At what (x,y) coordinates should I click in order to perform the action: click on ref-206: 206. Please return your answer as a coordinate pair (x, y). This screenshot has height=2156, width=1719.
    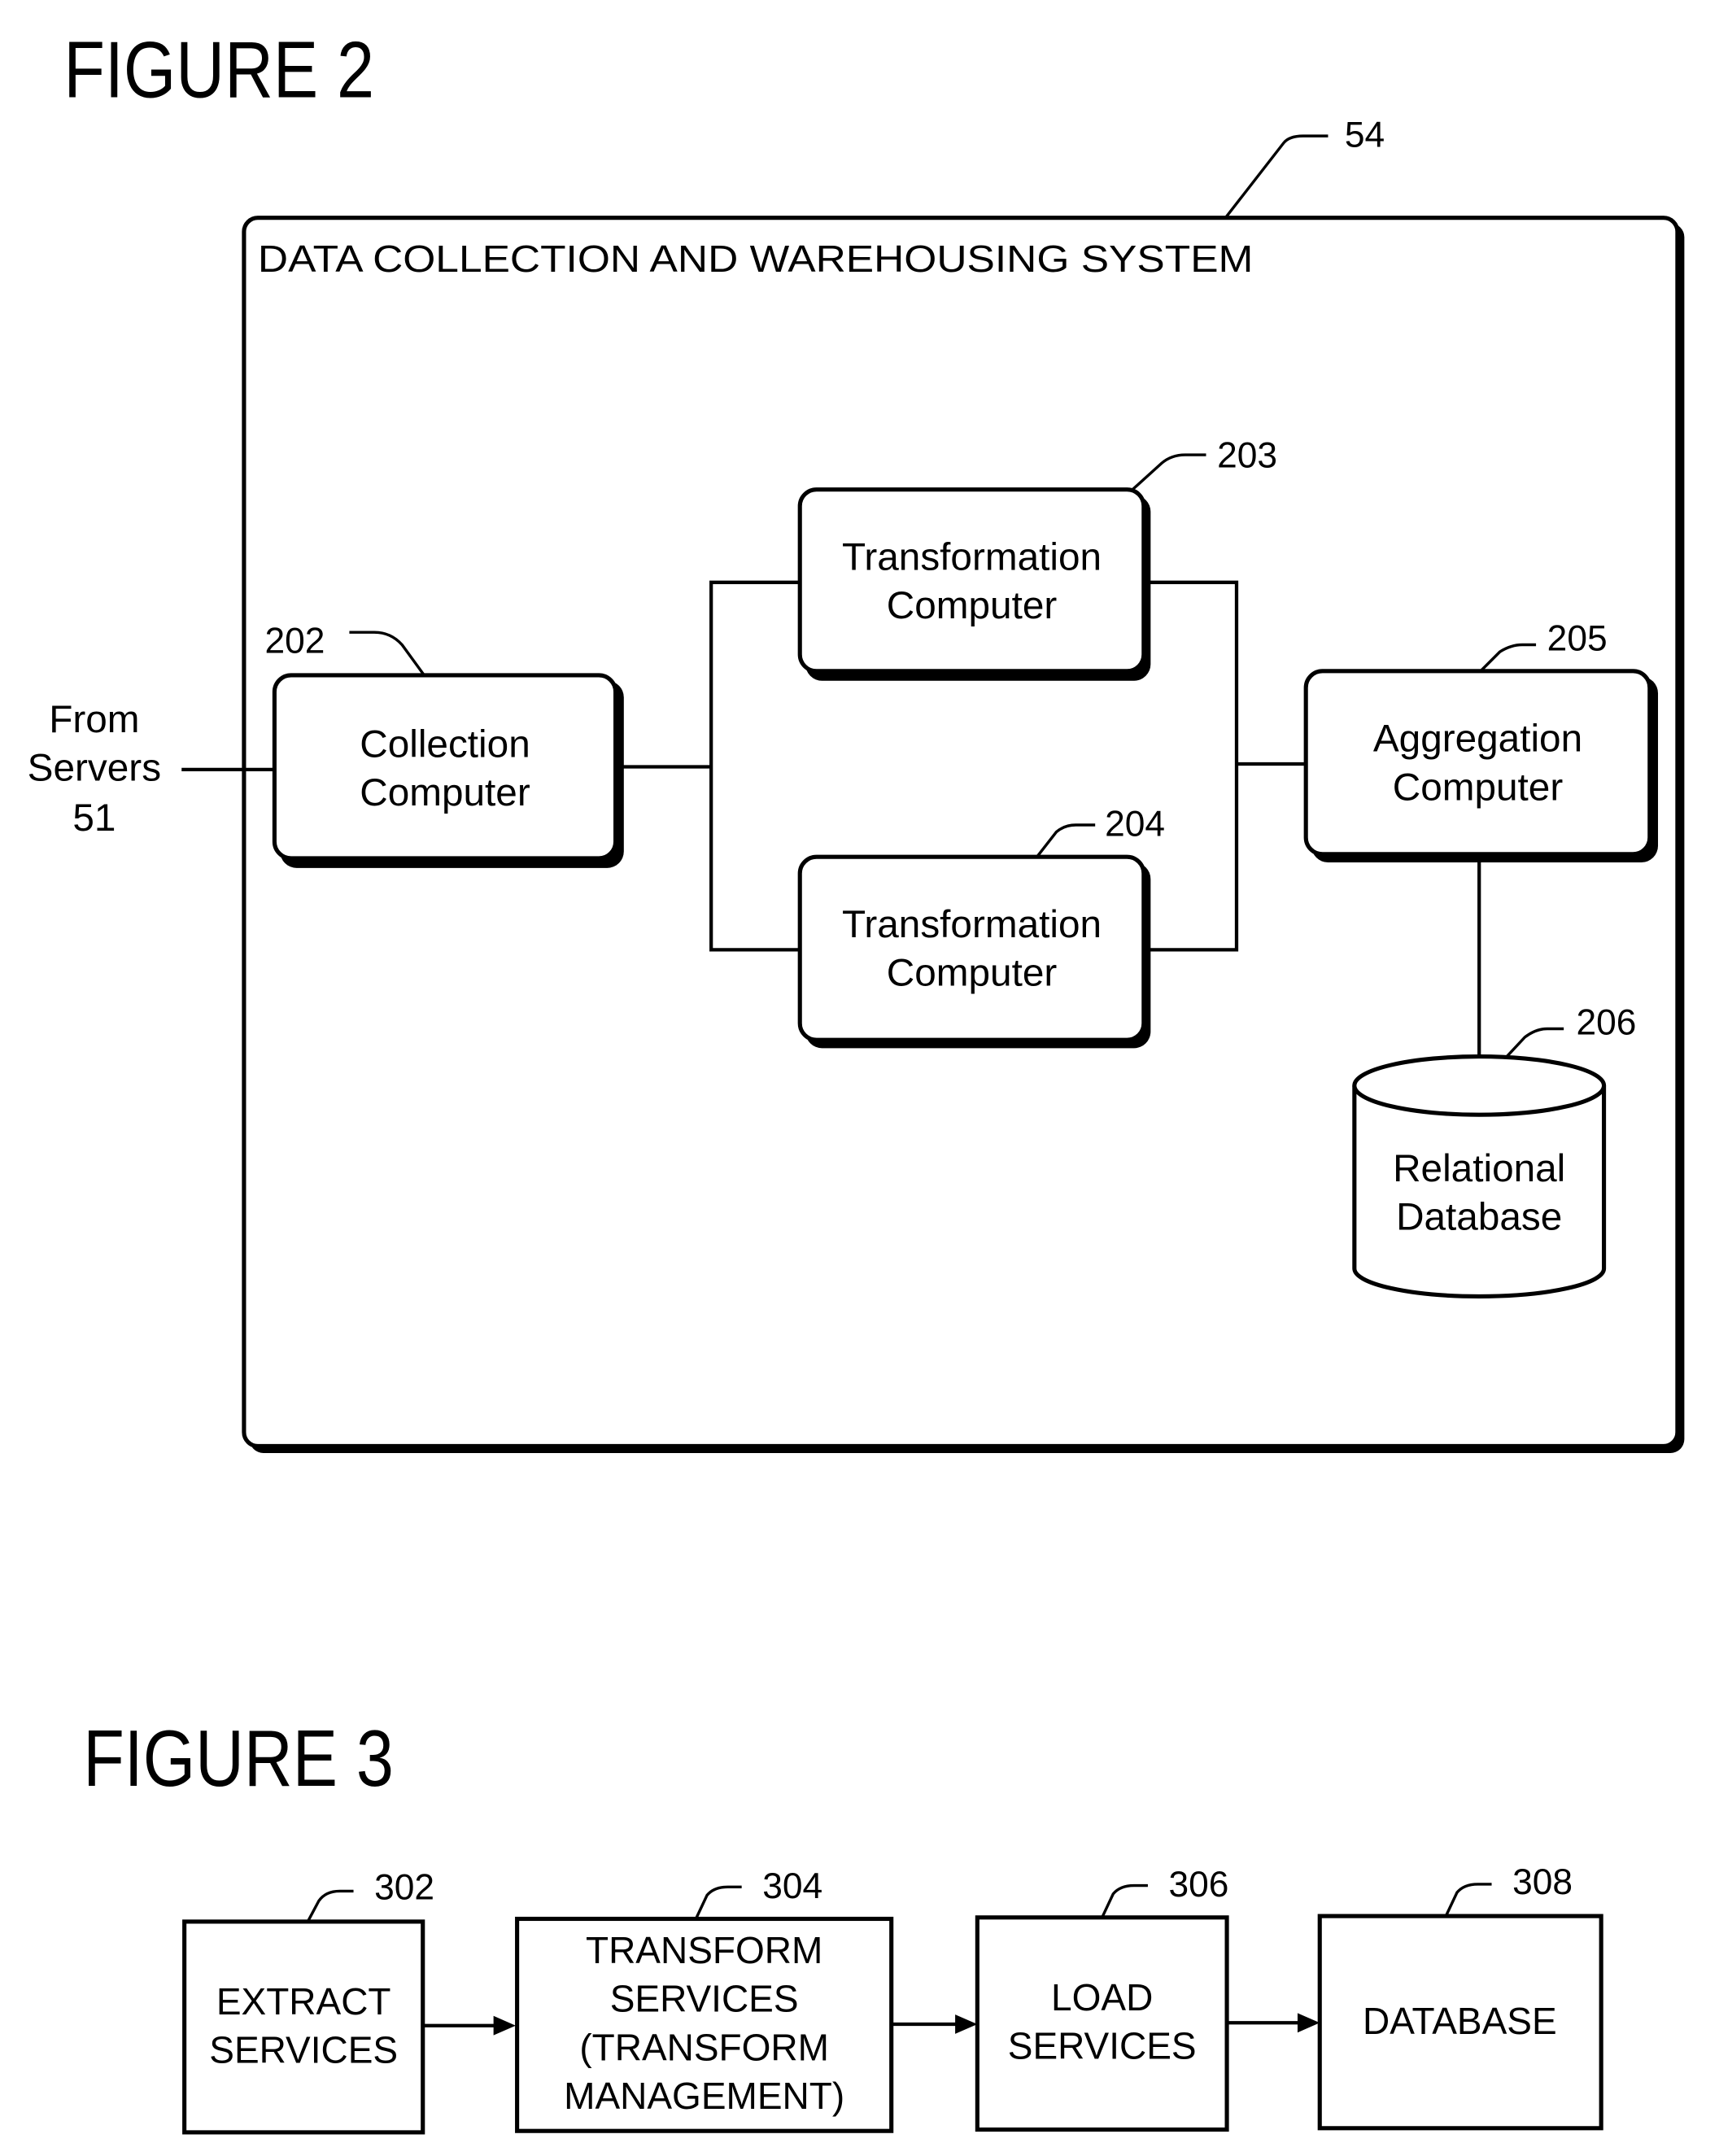
    Looking at the image, I should click on (1606, 1022).